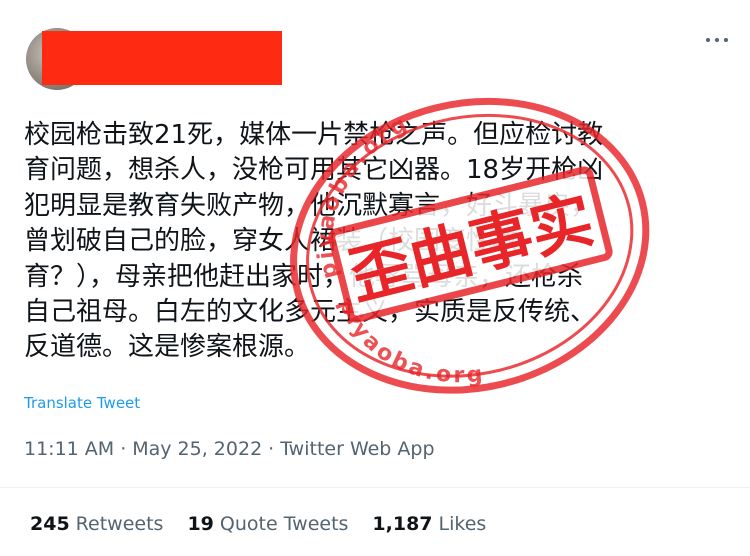 This screenshot has width=750, height=556. Describe the element at coordinates (50, 524) in the screenshot. I see `retweets-count: 245` at that location.